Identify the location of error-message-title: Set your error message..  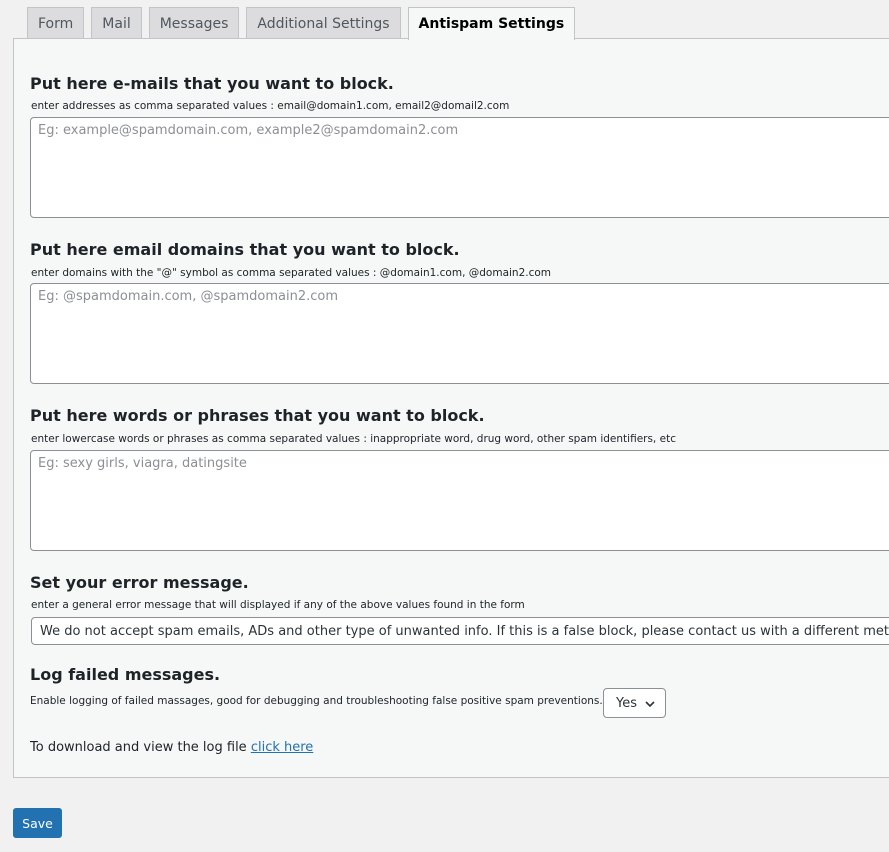
(139, 582).